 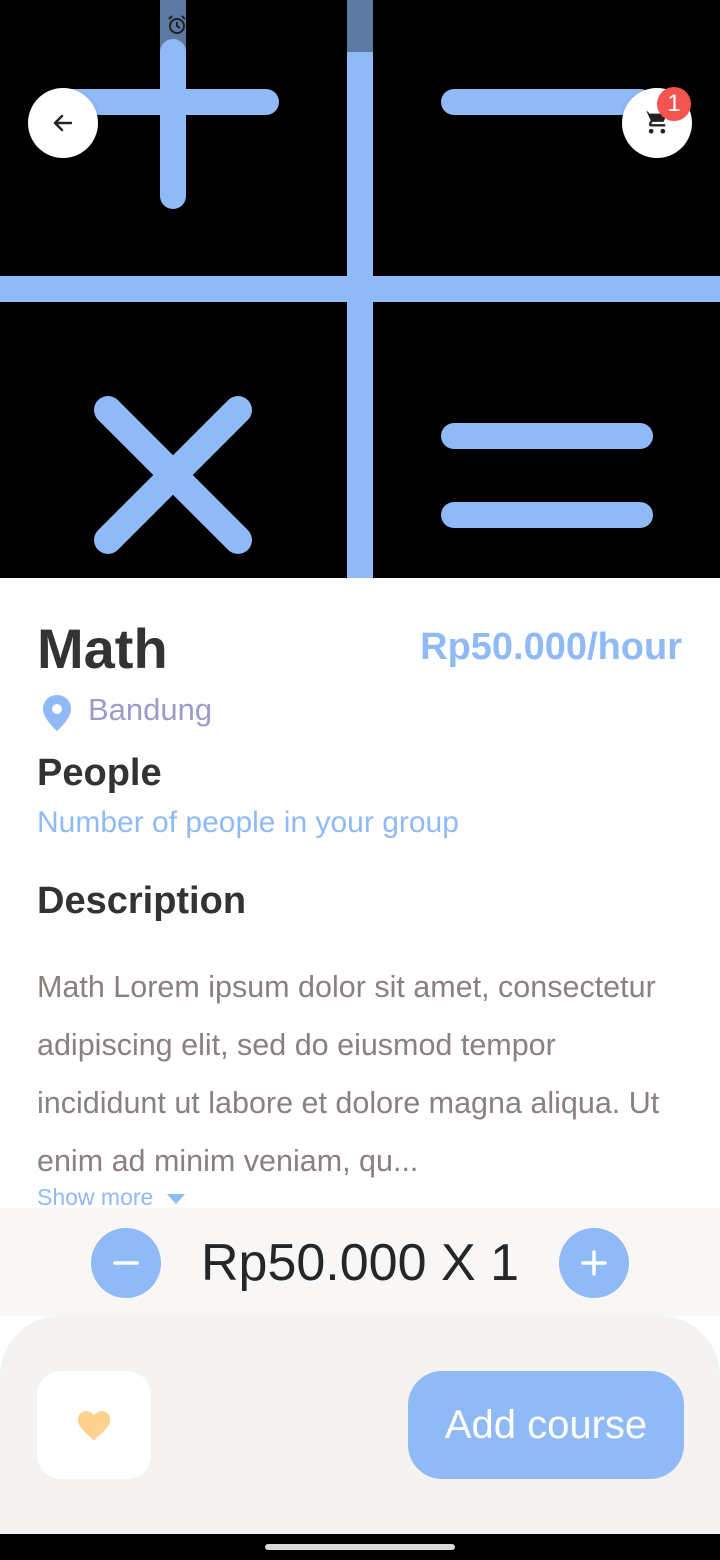 I want to click on location-pin-icon, so click(x=57, y=713).